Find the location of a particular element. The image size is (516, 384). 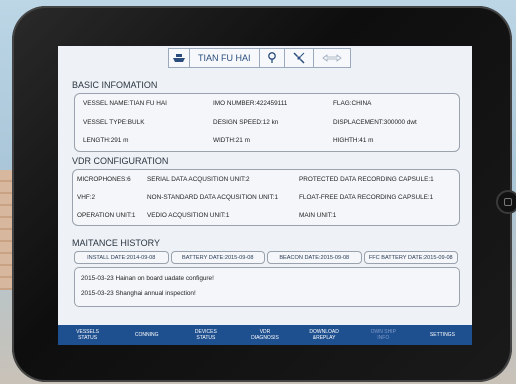

imo-field: IMO NUMBER:422459111 is located at coordinates (250, 103).